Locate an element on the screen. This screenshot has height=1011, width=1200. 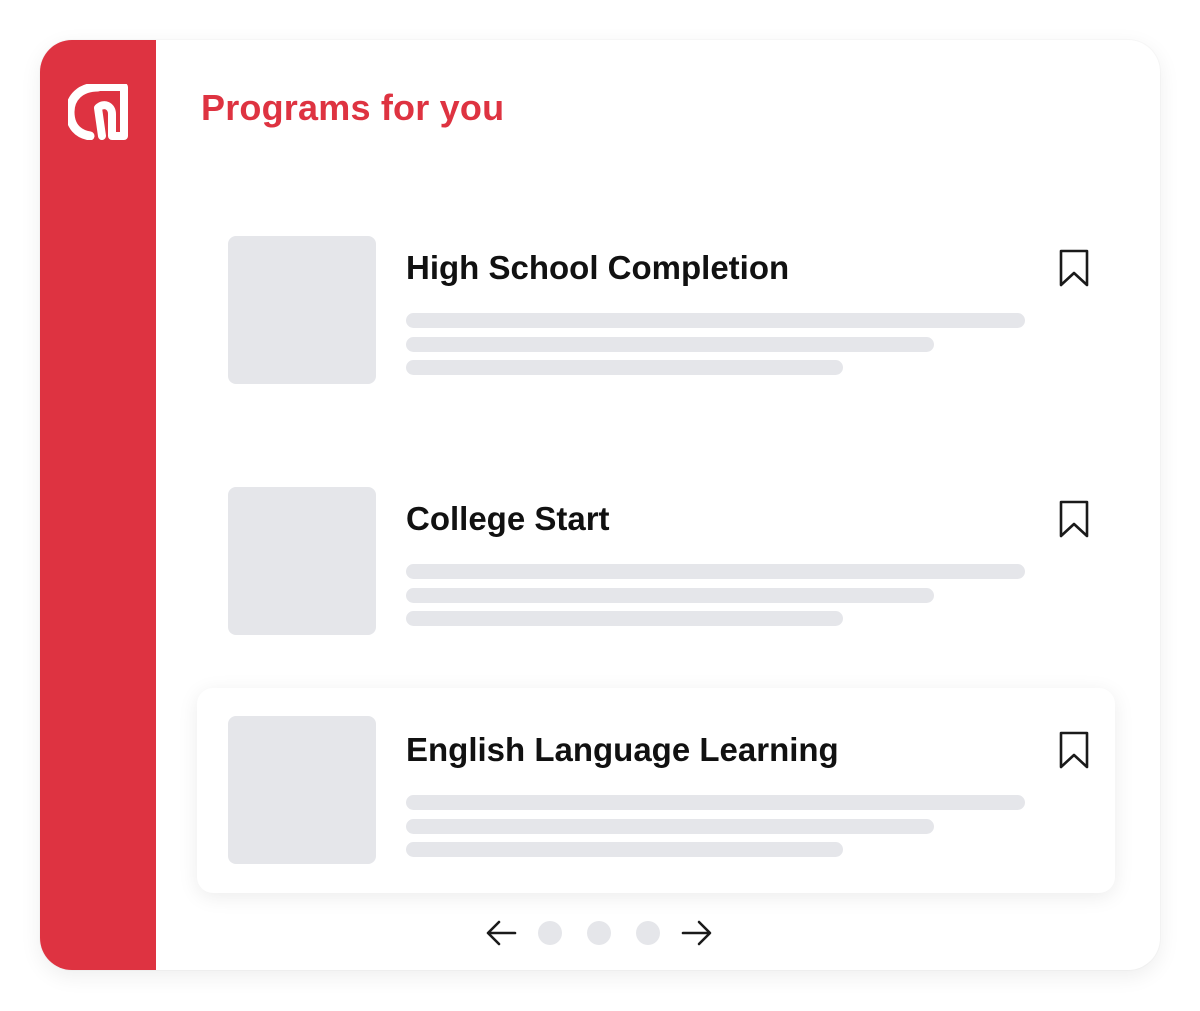
program-title: College Start is located at coordinates (508, 518).